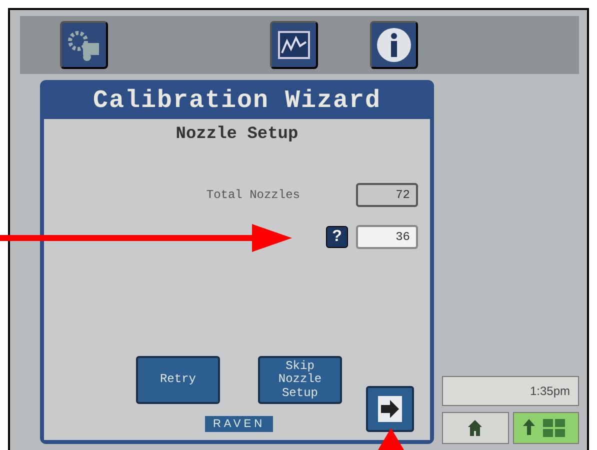  I want to click on section-title: Nozzle Setup, so click(237, 134).